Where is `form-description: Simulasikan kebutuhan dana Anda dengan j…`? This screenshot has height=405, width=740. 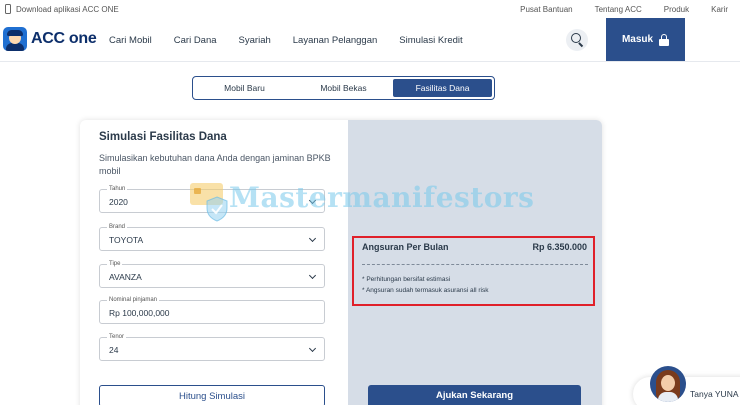
form-description: Simulasikan kebutuhan dana Anda dengan j… is located at coordinates (215, 164).